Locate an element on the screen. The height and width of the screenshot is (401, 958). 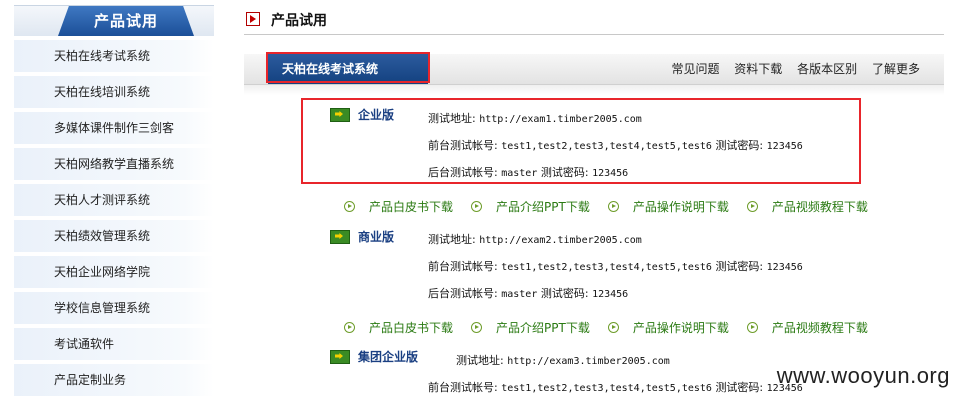
sidebar-item-custom-service: 产品定制业务 is located at coordinates (114, 380).